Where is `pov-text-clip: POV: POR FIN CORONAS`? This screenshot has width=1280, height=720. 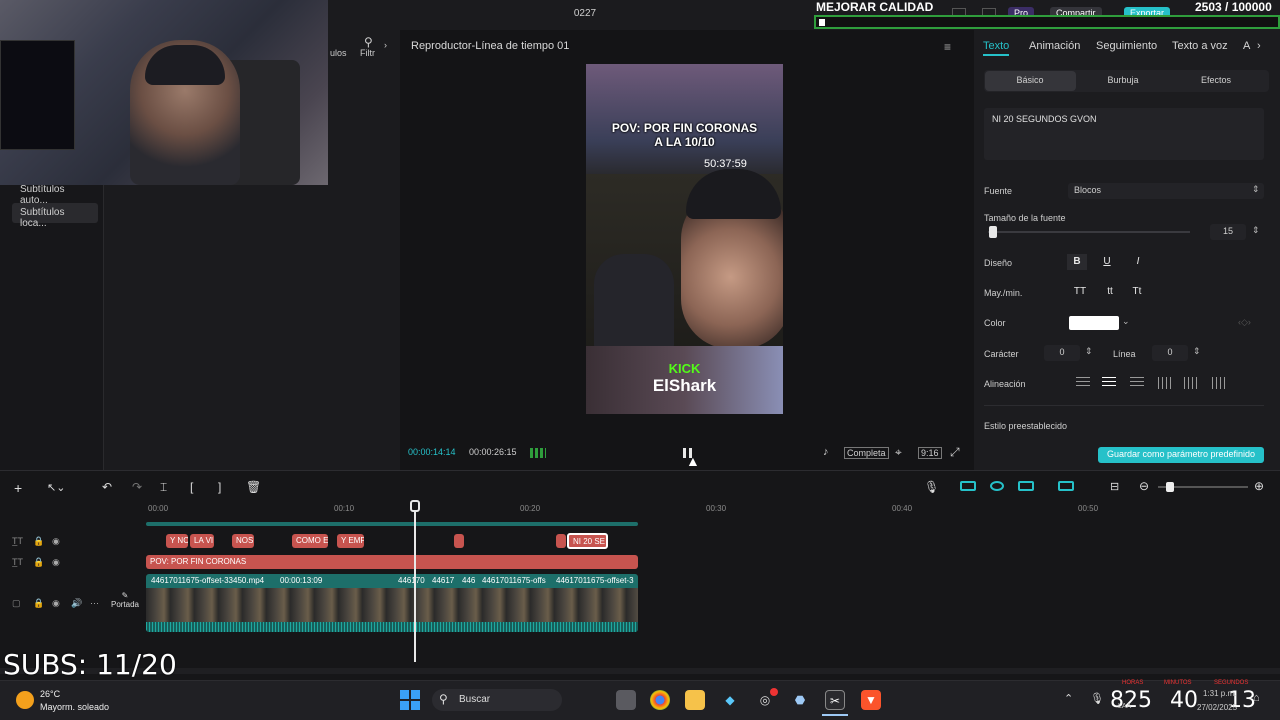 pov-text-clip: POV: POR FIN CORONAS is located at coordinates (392, 562).